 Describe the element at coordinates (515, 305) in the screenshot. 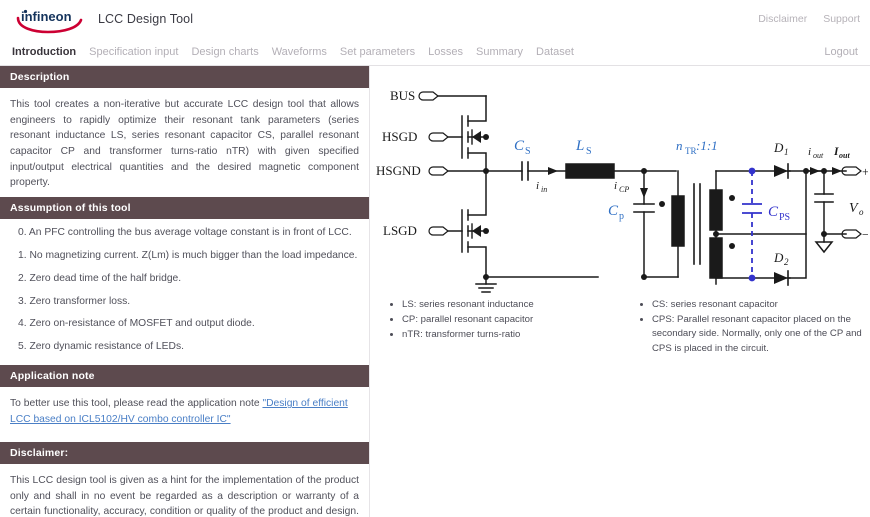

I see `legend-item: LS: series resonant inductance` at that location.